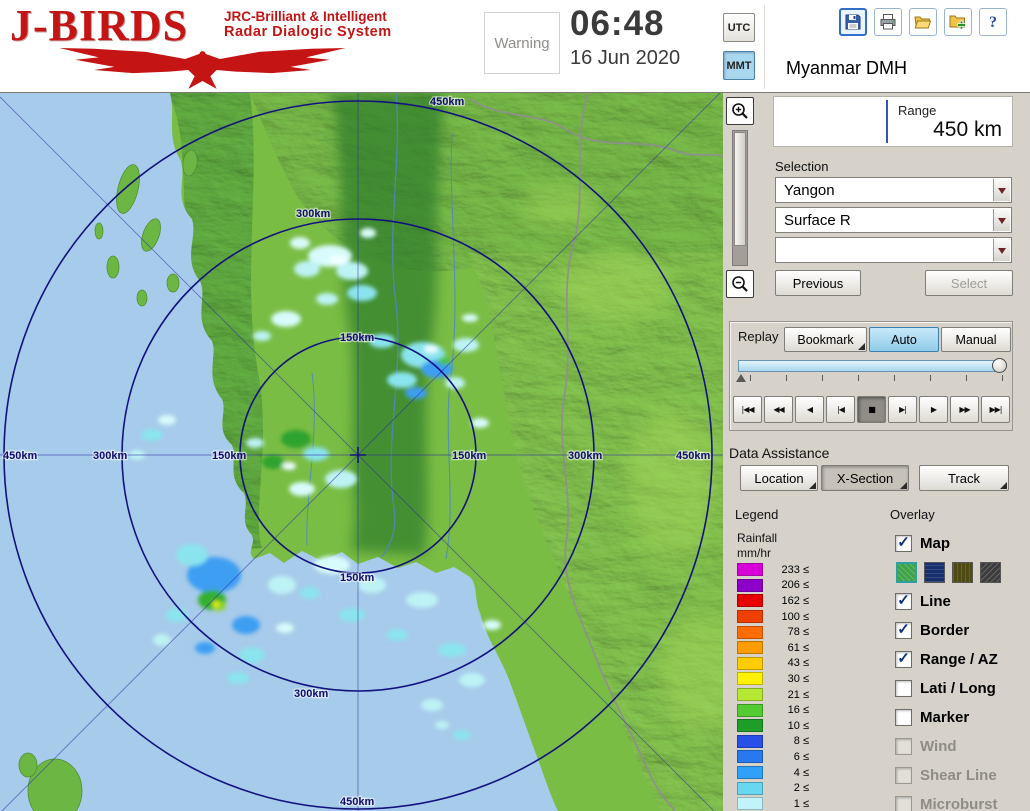 The image size is (1030, 811). I want to click on zoom-slider-track, so click(740, 198).